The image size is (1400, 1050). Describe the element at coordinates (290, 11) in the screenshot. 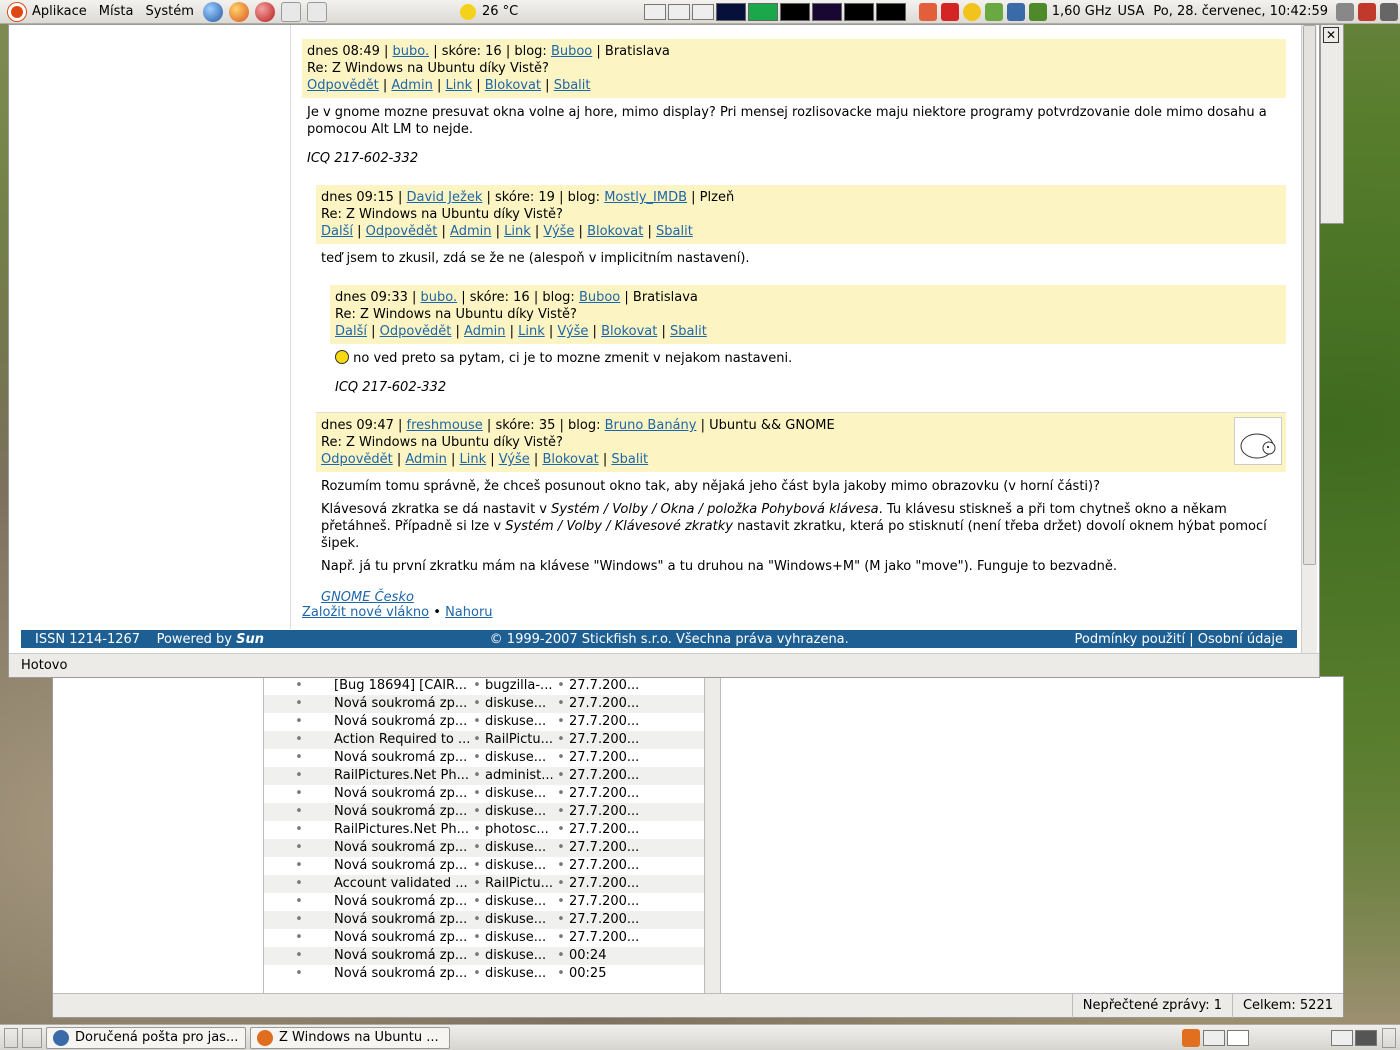

I see `mail-launcher-icon` at that location.